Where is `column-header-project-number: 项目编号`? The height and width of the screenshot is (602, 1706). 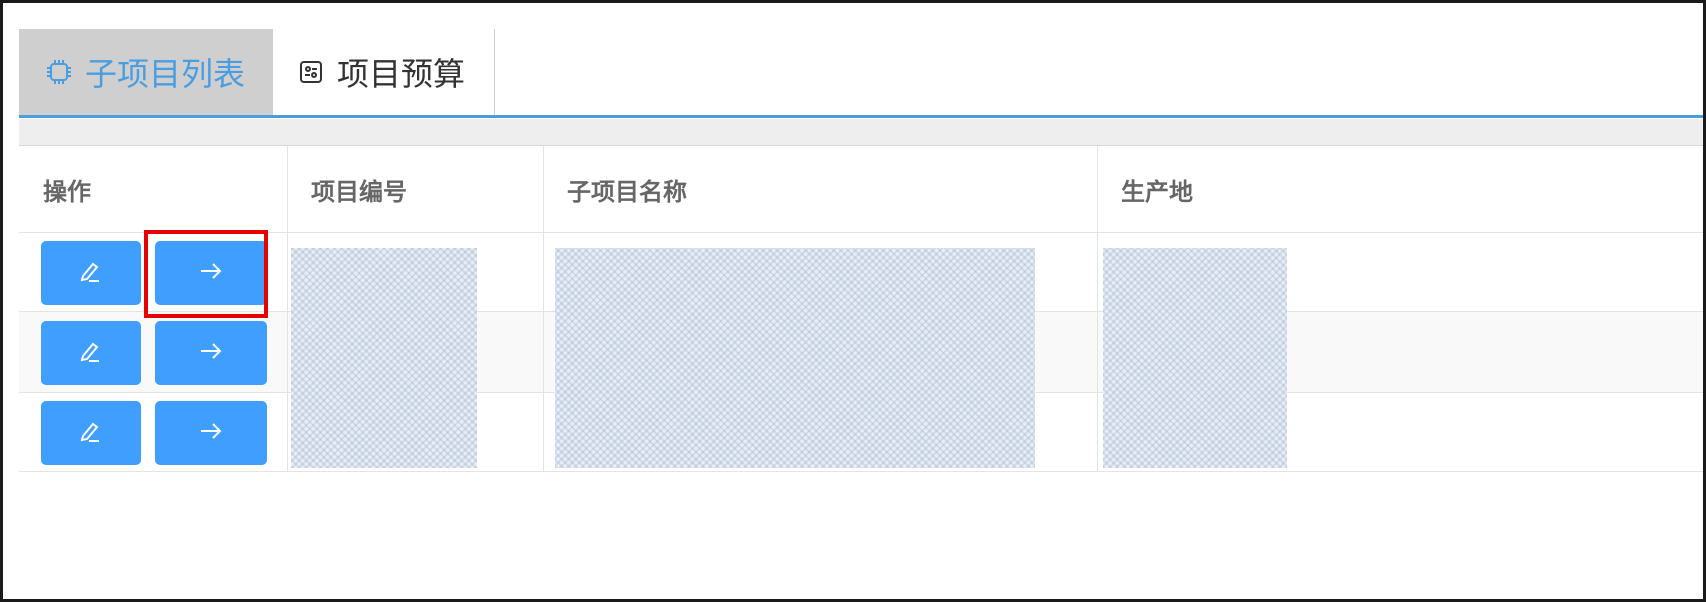 column-header-project-number: 项目编号 is located at coordinates (359, 191).